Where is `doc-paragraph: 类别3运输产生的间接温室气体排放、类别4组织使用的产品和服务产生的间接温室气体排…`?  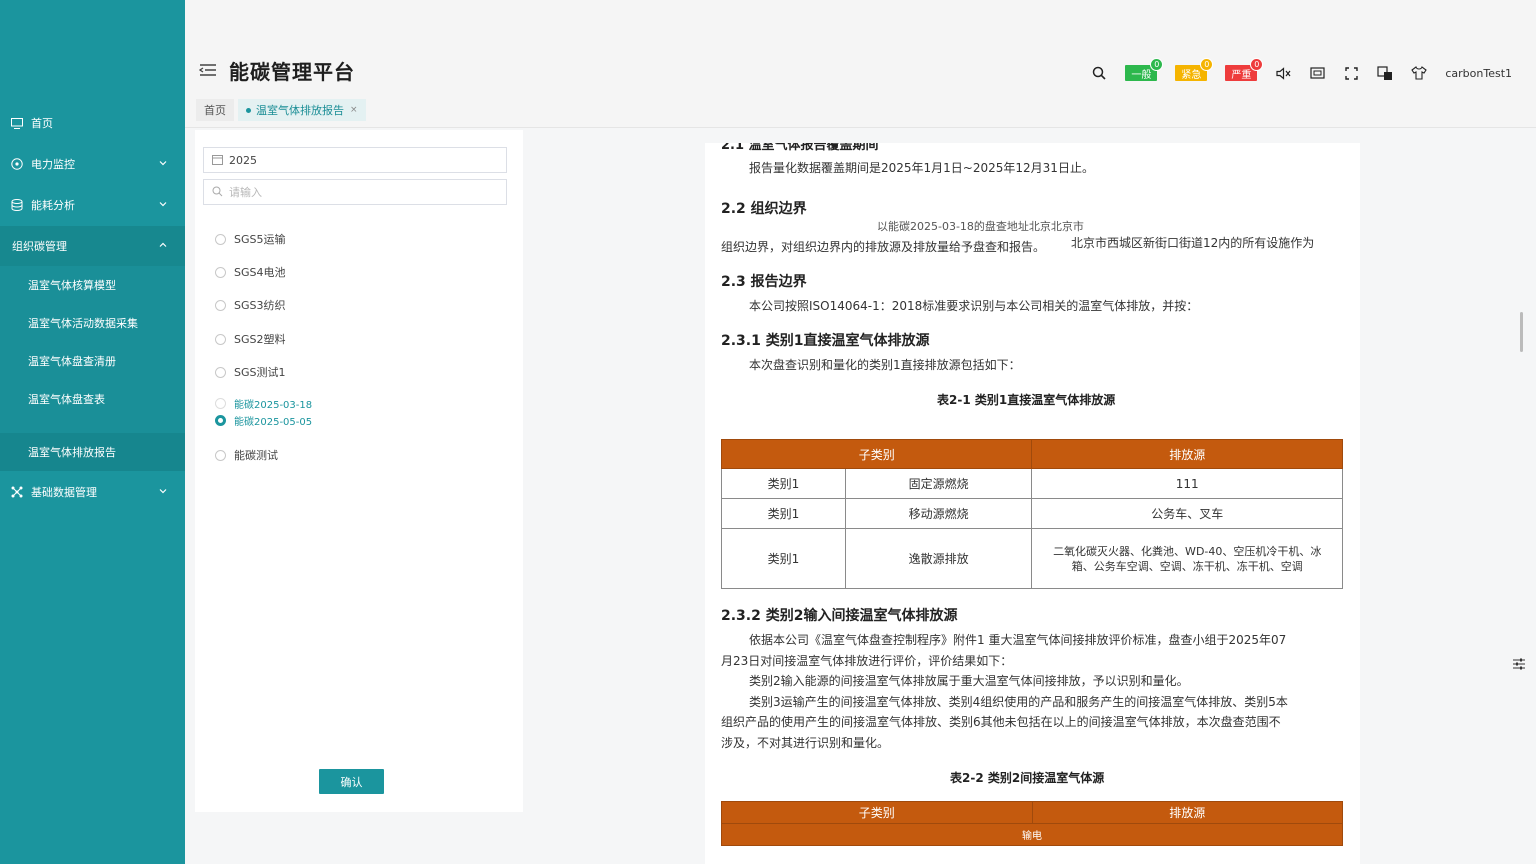 doc-paragraph: 类别3运输产生的间接温室气体排放、类别4组织使用的产品和服务产生的间接温室气体排… is located at coordinates (1018, 702).